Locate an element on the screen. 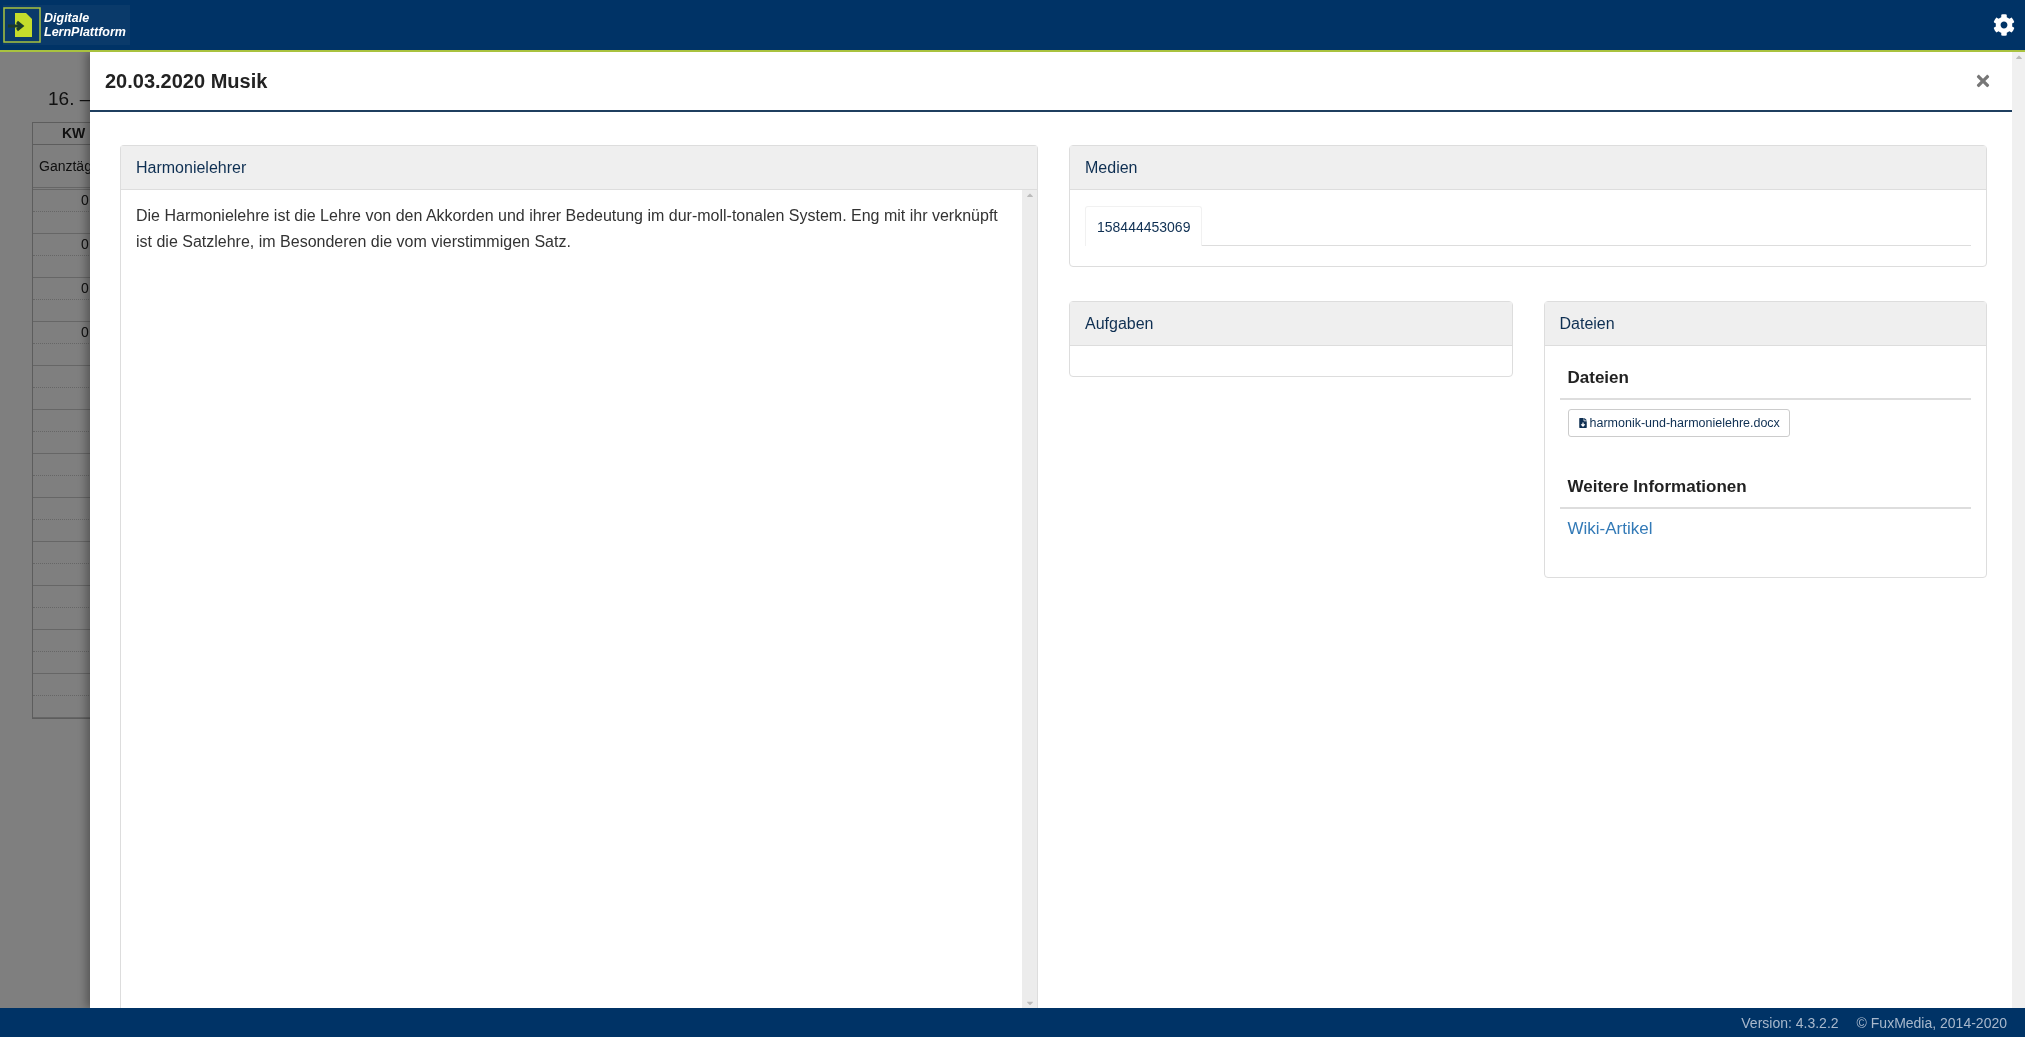 The height and width of the screenshot is (1037, 2025). section-heading: Weitere Informationen is located at coordinates (1765, 493).